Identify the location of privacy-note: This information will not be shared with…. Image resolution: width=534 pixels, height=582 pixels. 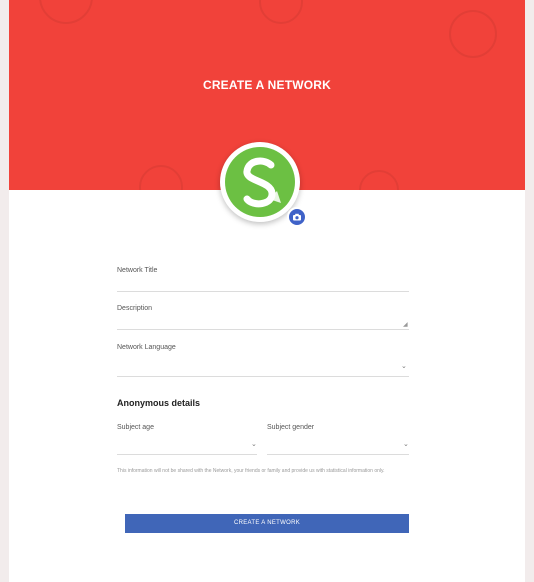
(251, 471).